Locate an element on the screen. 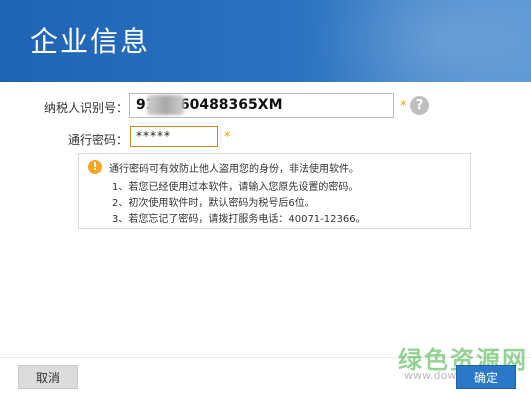  taxid-label: 纳税人识别号： is located at coordinates (85, 108).